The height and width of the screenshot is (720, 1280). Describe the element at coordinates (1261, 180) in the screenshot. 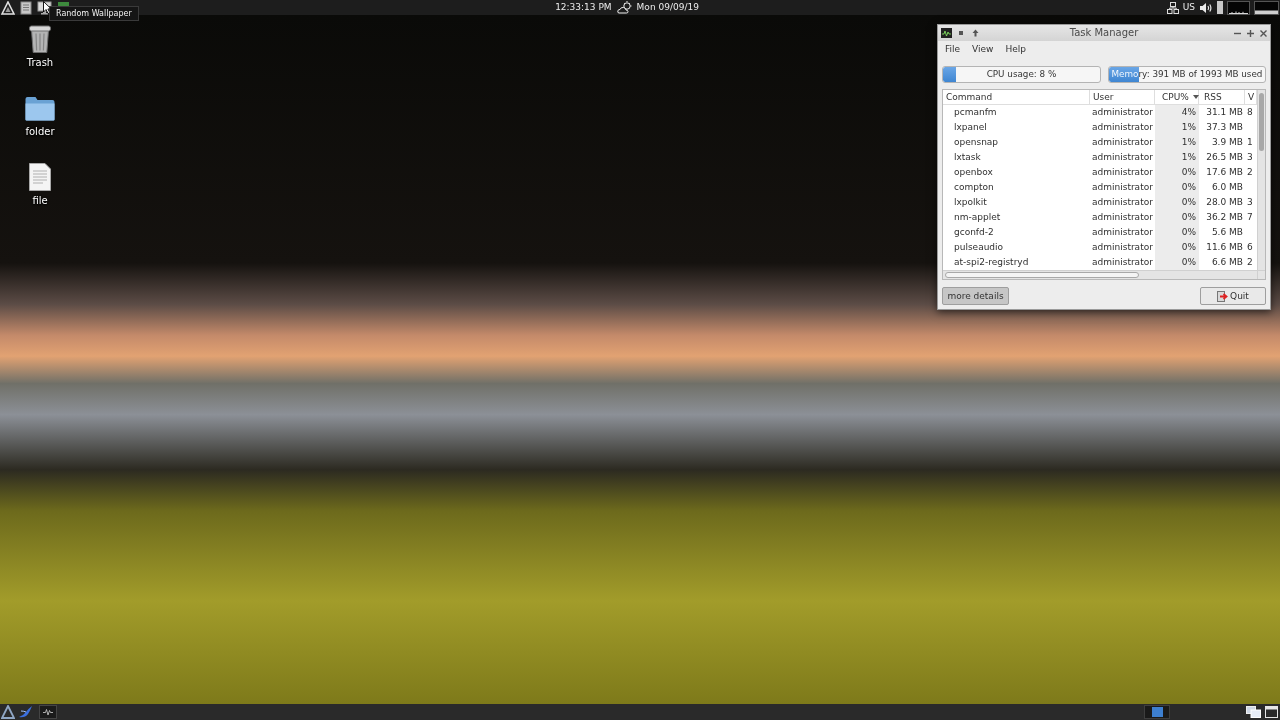

I see `vertical-scrollbar` at that location.